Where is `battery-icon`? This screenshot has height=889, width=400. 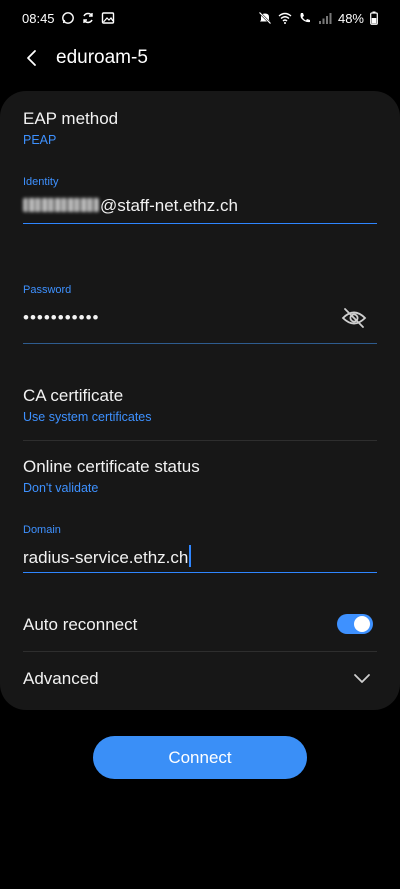 battery-icon is located at coordinates (374, 18).